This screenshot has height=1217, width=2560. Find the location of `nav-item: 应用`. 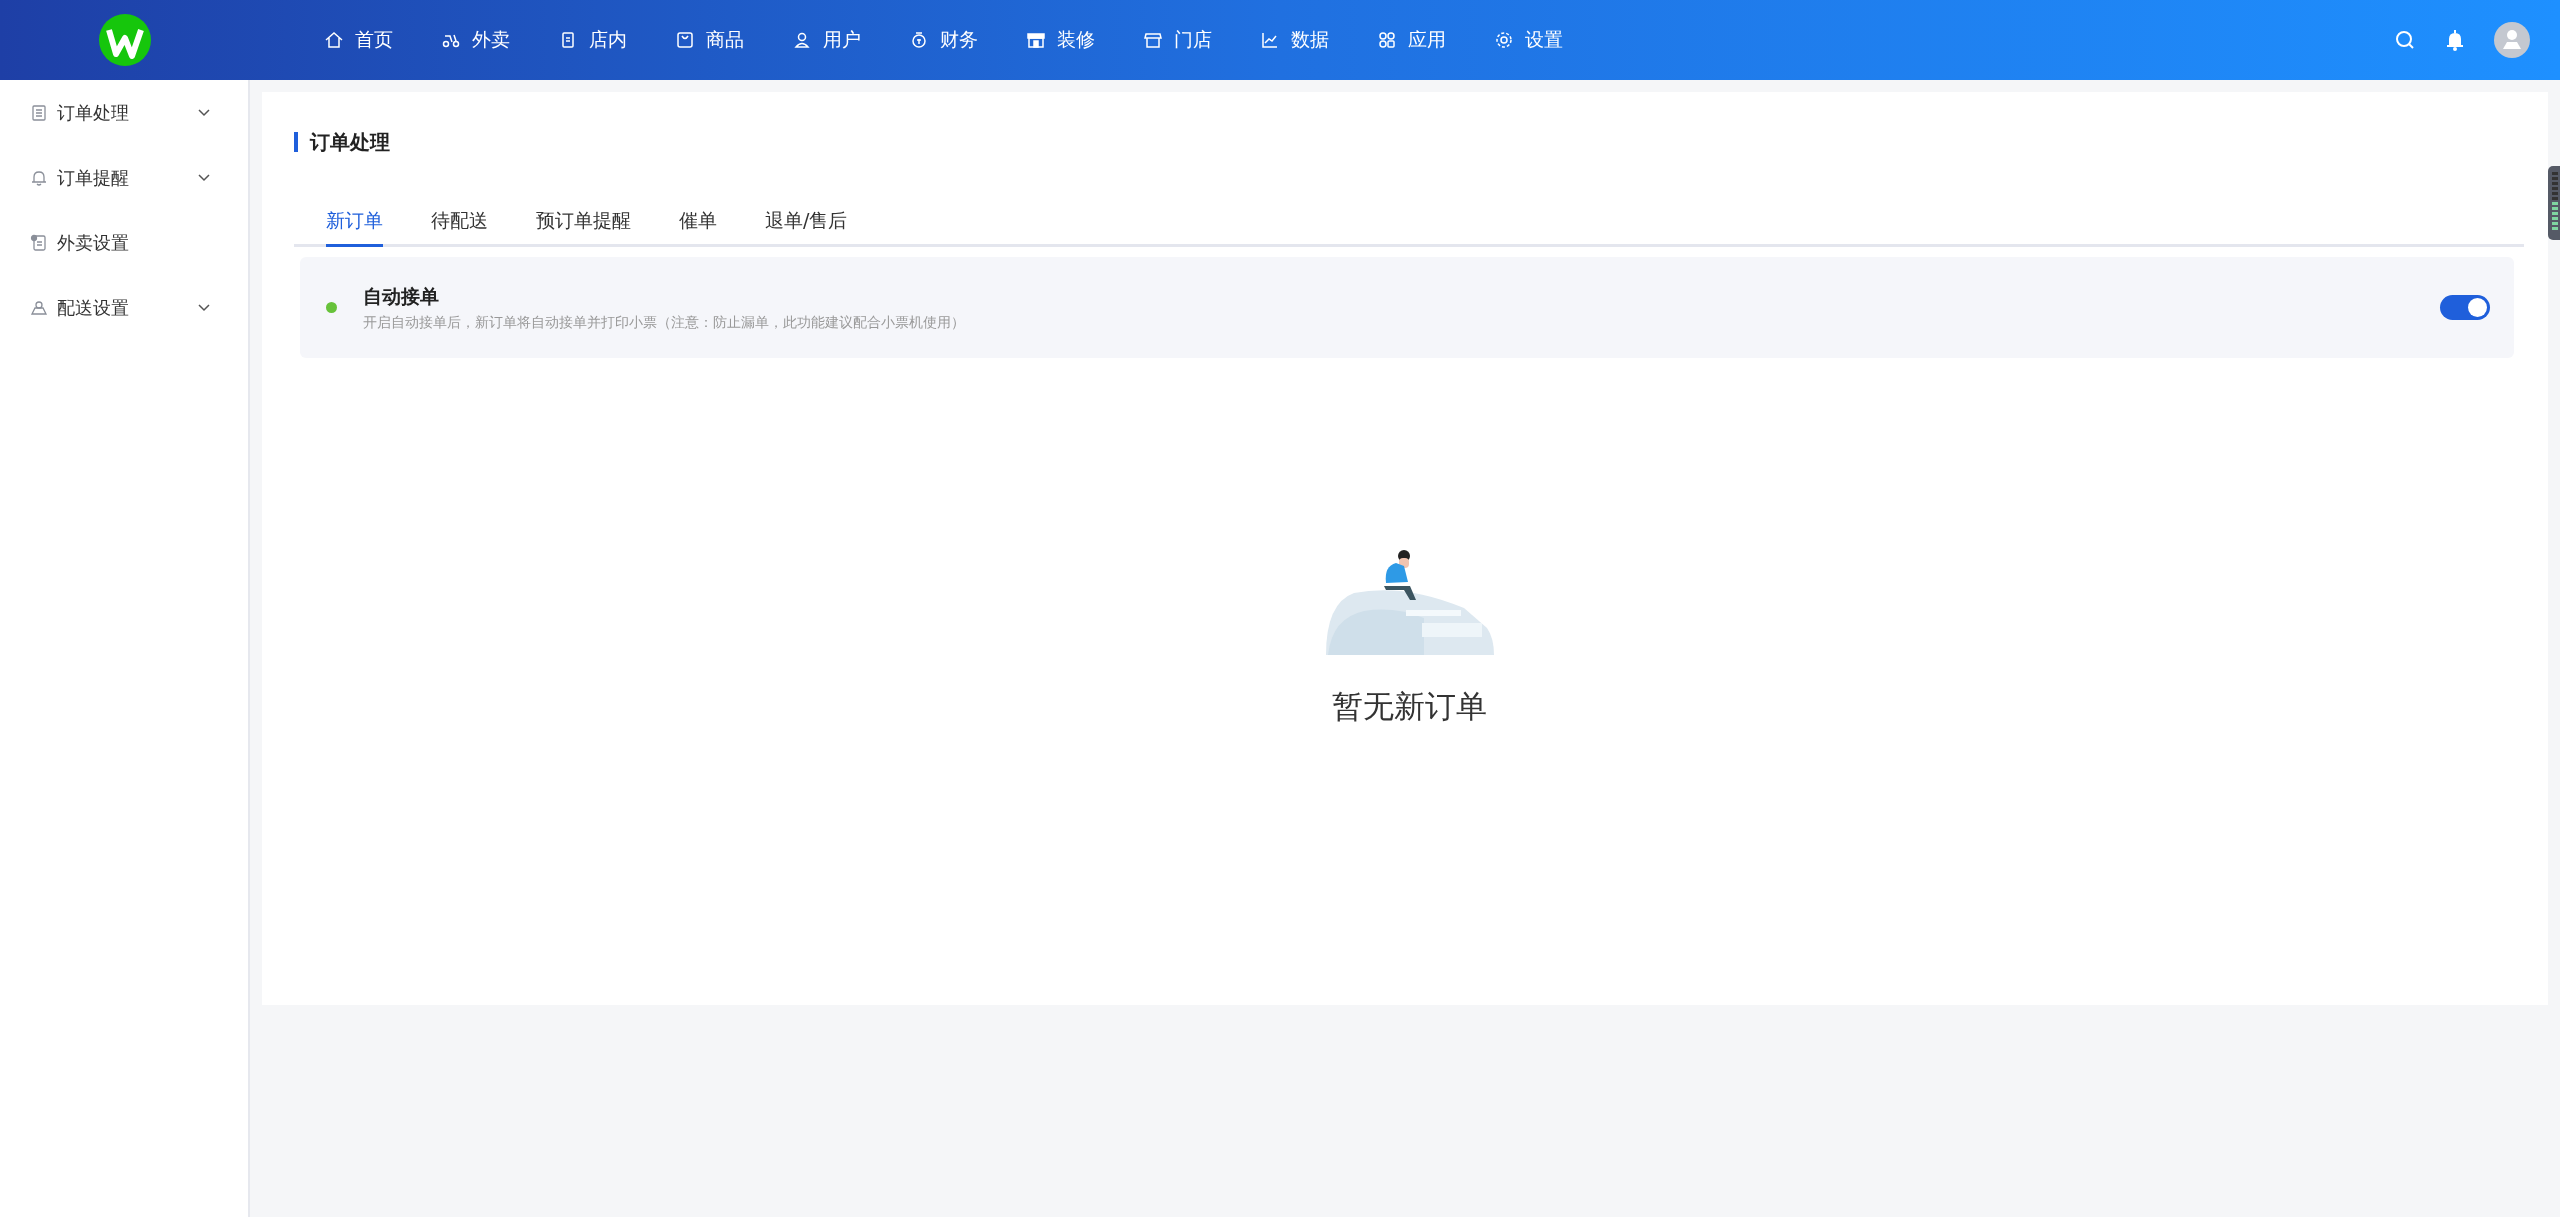

nav-item: 应用 is located at coordinates (1429, 40).